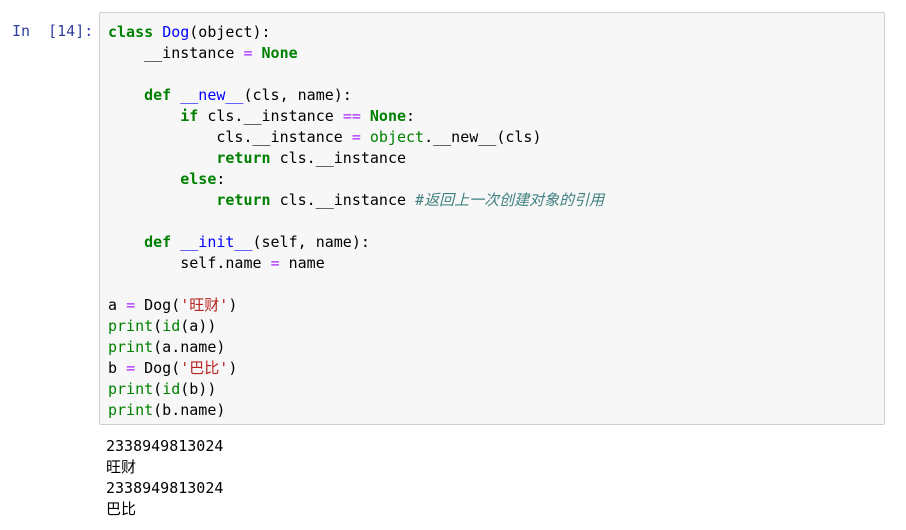 Image resolution: width=906 pixels, height=530 pixels. What do you see at coordinates (167, 410) in the screenshot?
I see `code-line: print(b.name)` at bounding box center [167, 410].